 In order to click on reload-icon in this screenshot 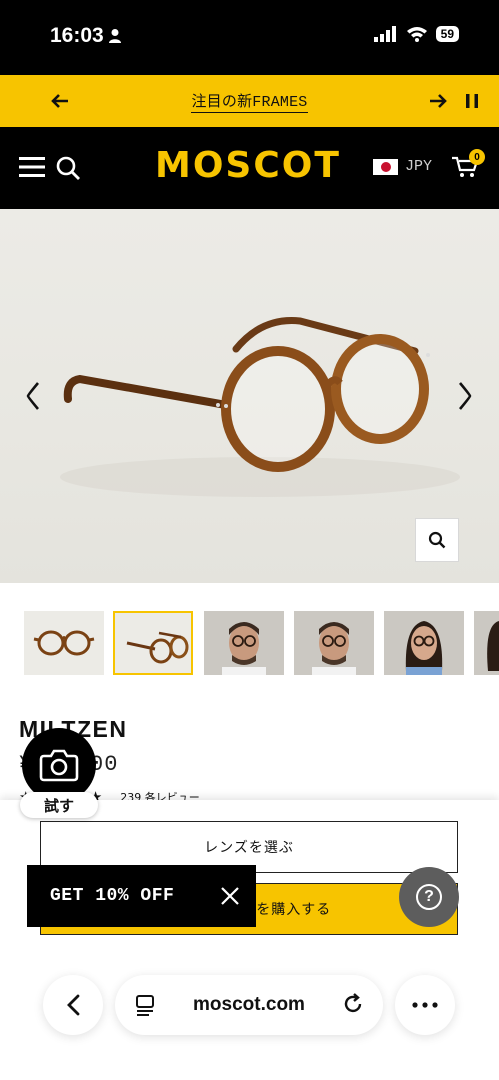, I will do `click(353, 1004)`.